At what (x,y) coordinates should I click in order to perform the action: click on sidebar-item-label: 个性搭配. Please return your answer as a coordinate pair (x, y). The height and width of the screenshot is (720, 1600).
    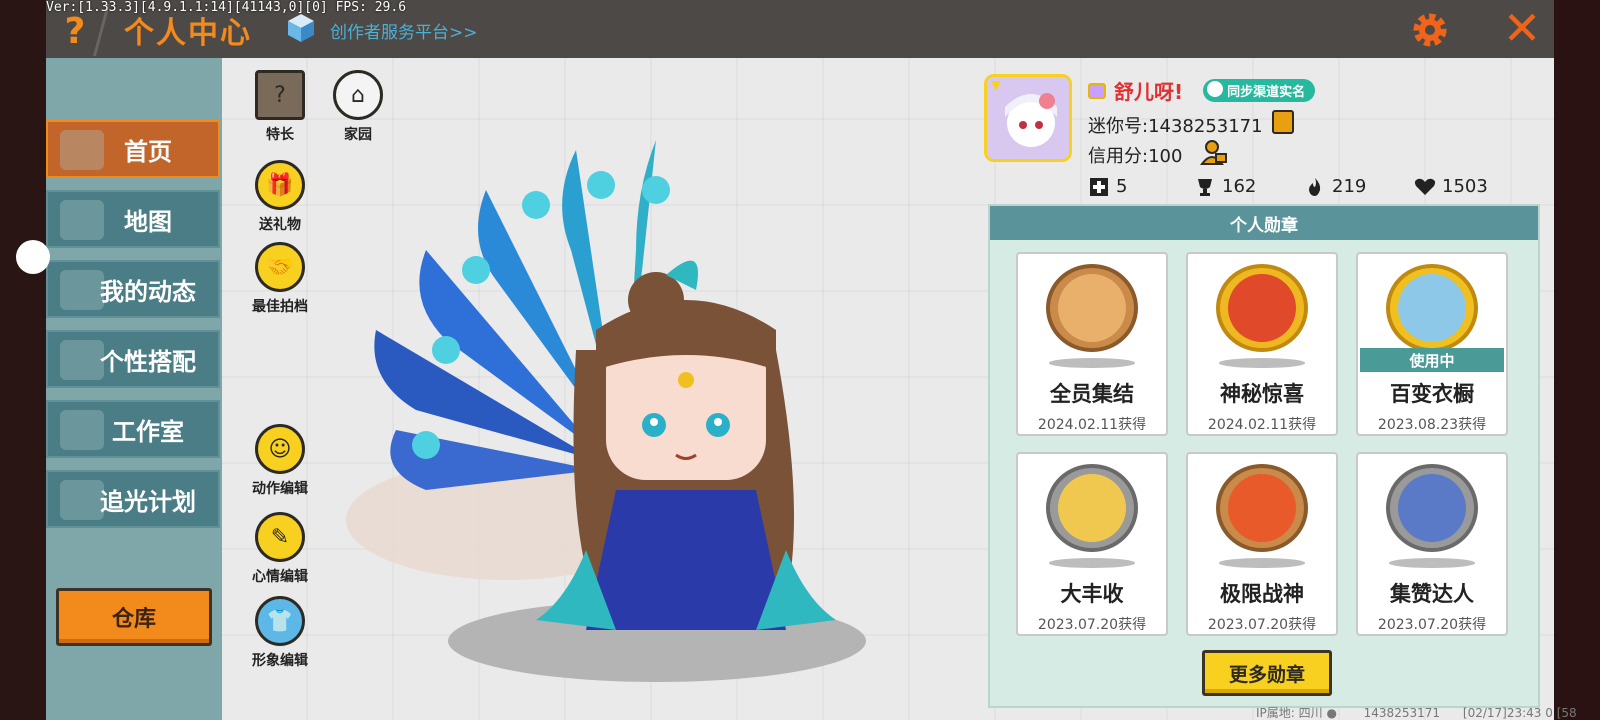
    Looking at the image, I should click on (148, 361).